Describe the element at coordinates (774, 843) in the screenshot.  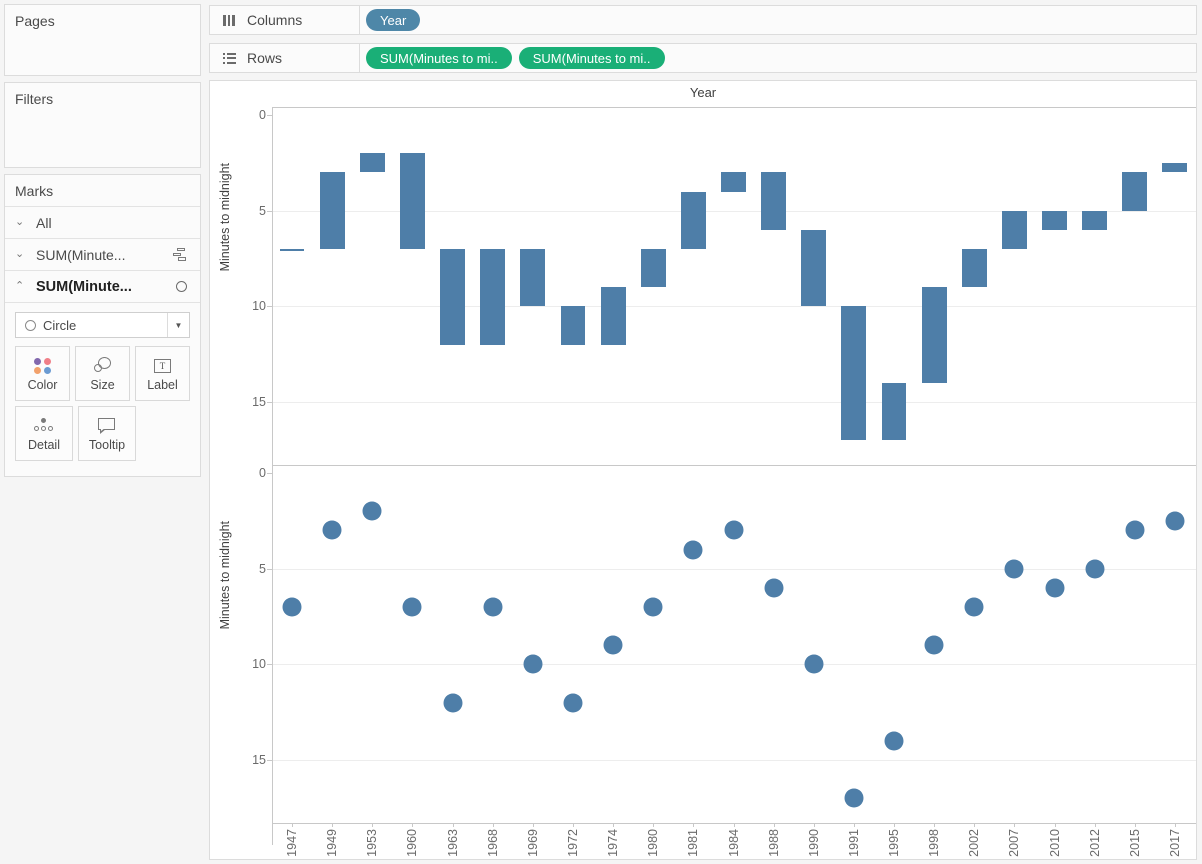
I see `x-axis-tick-label: 1988` at that location.